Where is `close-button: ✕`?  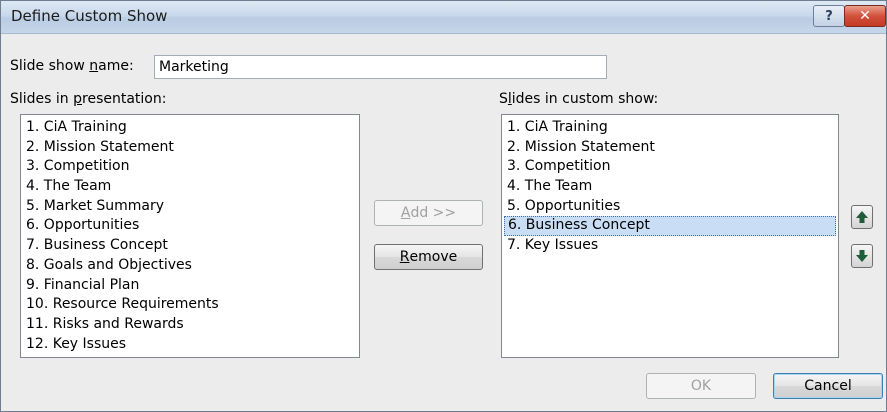 close-button: ✕ is located at coordinates (865, 16).